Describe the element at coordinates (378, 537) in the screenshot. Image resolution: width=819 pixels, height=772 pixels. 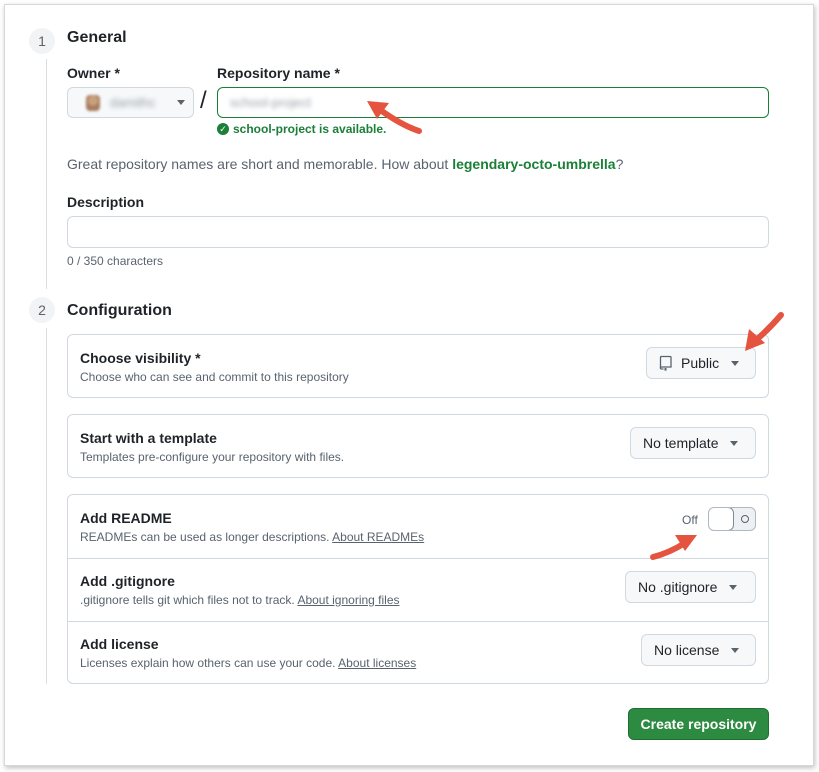
I see `about-readmes-link: About READMEs` at that location.